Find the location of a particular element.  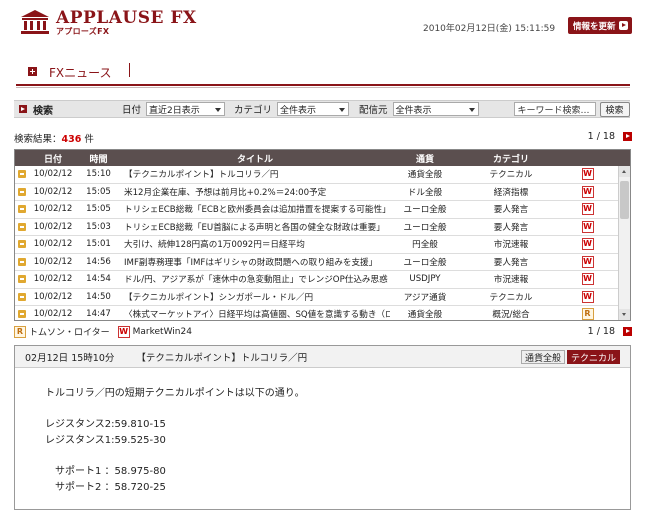

brand-logo: APPLAUSE FX アプローズFX is located at coordinates (108, 22).